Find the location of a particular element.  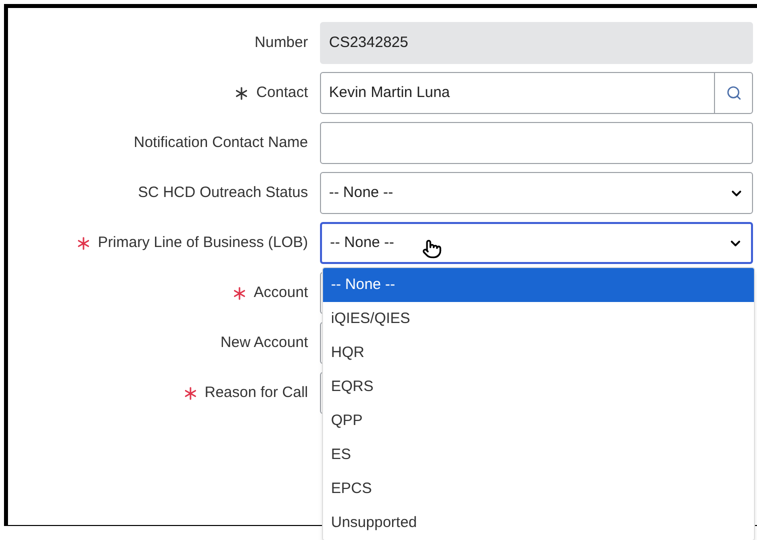

dropdown-option: Unsupported is located at coordinates (538, 523).